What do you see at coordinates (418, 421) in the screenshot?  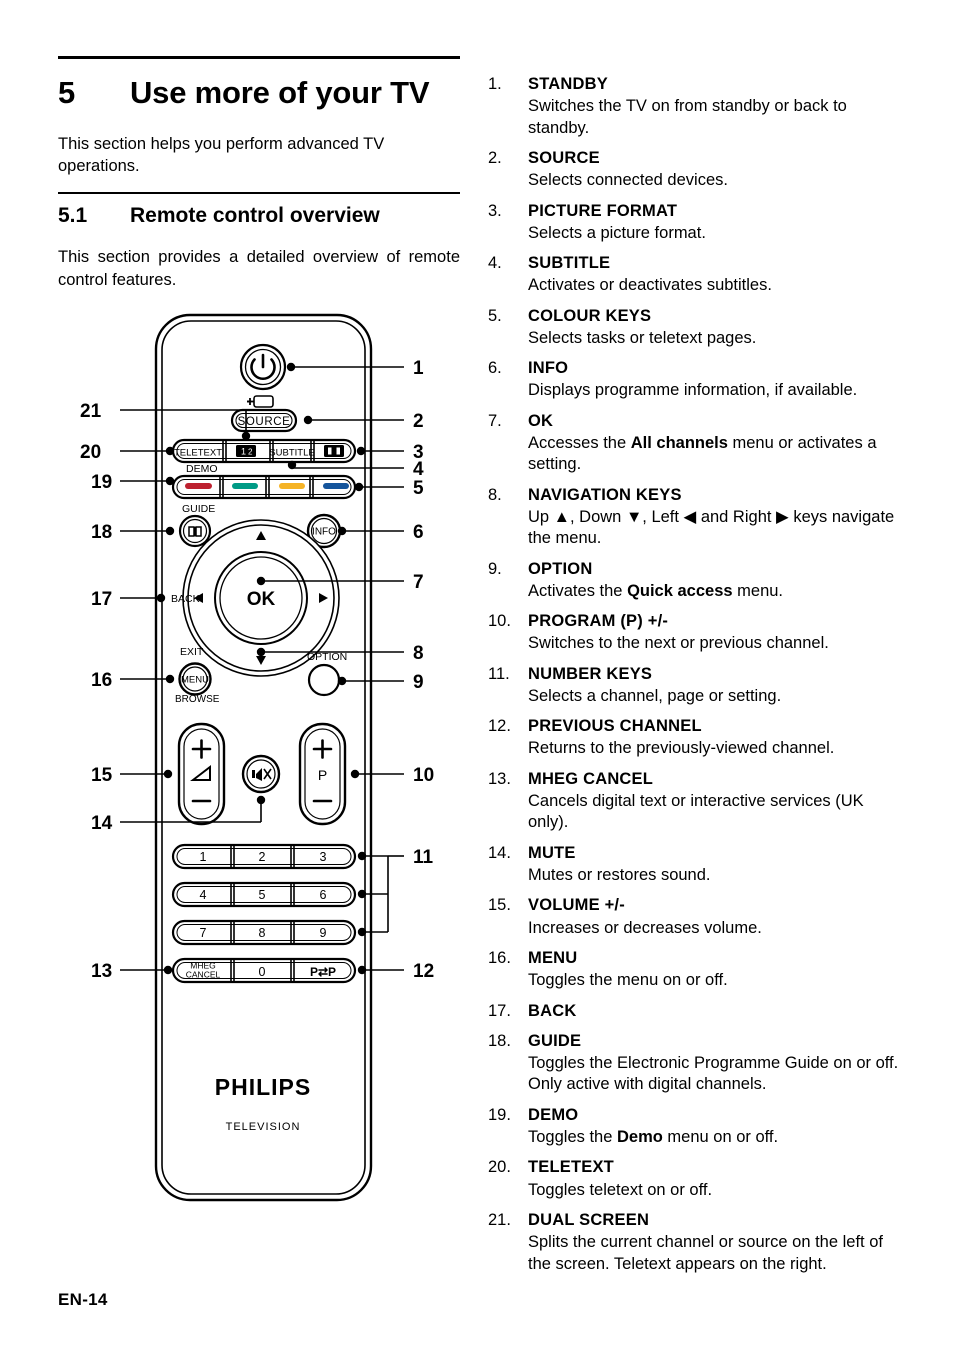 I see `callout-number-2: 2` at bounding box center [418, 421].